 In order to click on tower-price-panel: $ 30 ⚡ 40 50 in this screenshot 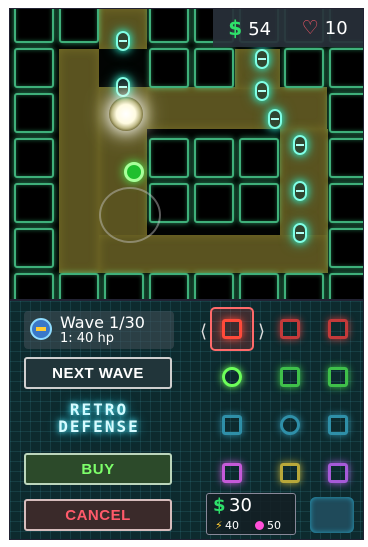, I will do `click(251, 514)`.